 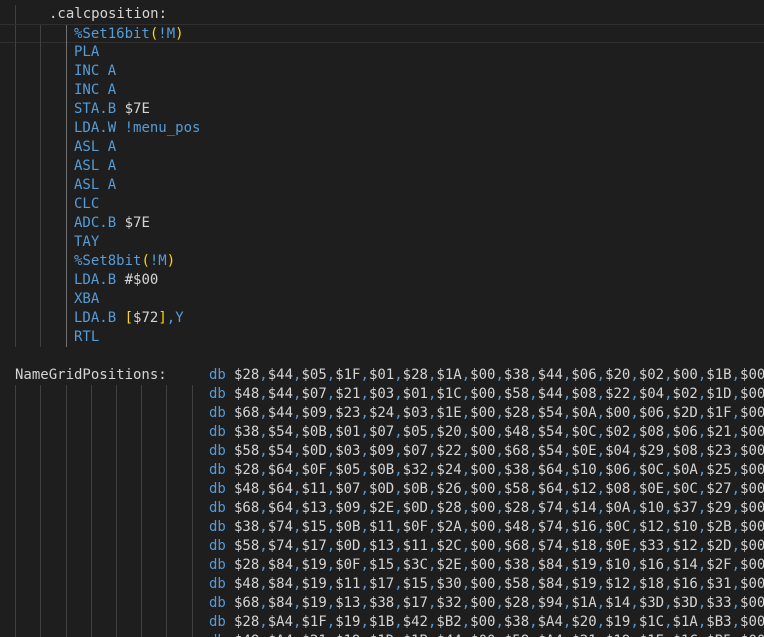 What do you see at coordinates (382, 109) in the screenshot?
I see `code-line: STA.B $7E` at bounding box center [382, 109].